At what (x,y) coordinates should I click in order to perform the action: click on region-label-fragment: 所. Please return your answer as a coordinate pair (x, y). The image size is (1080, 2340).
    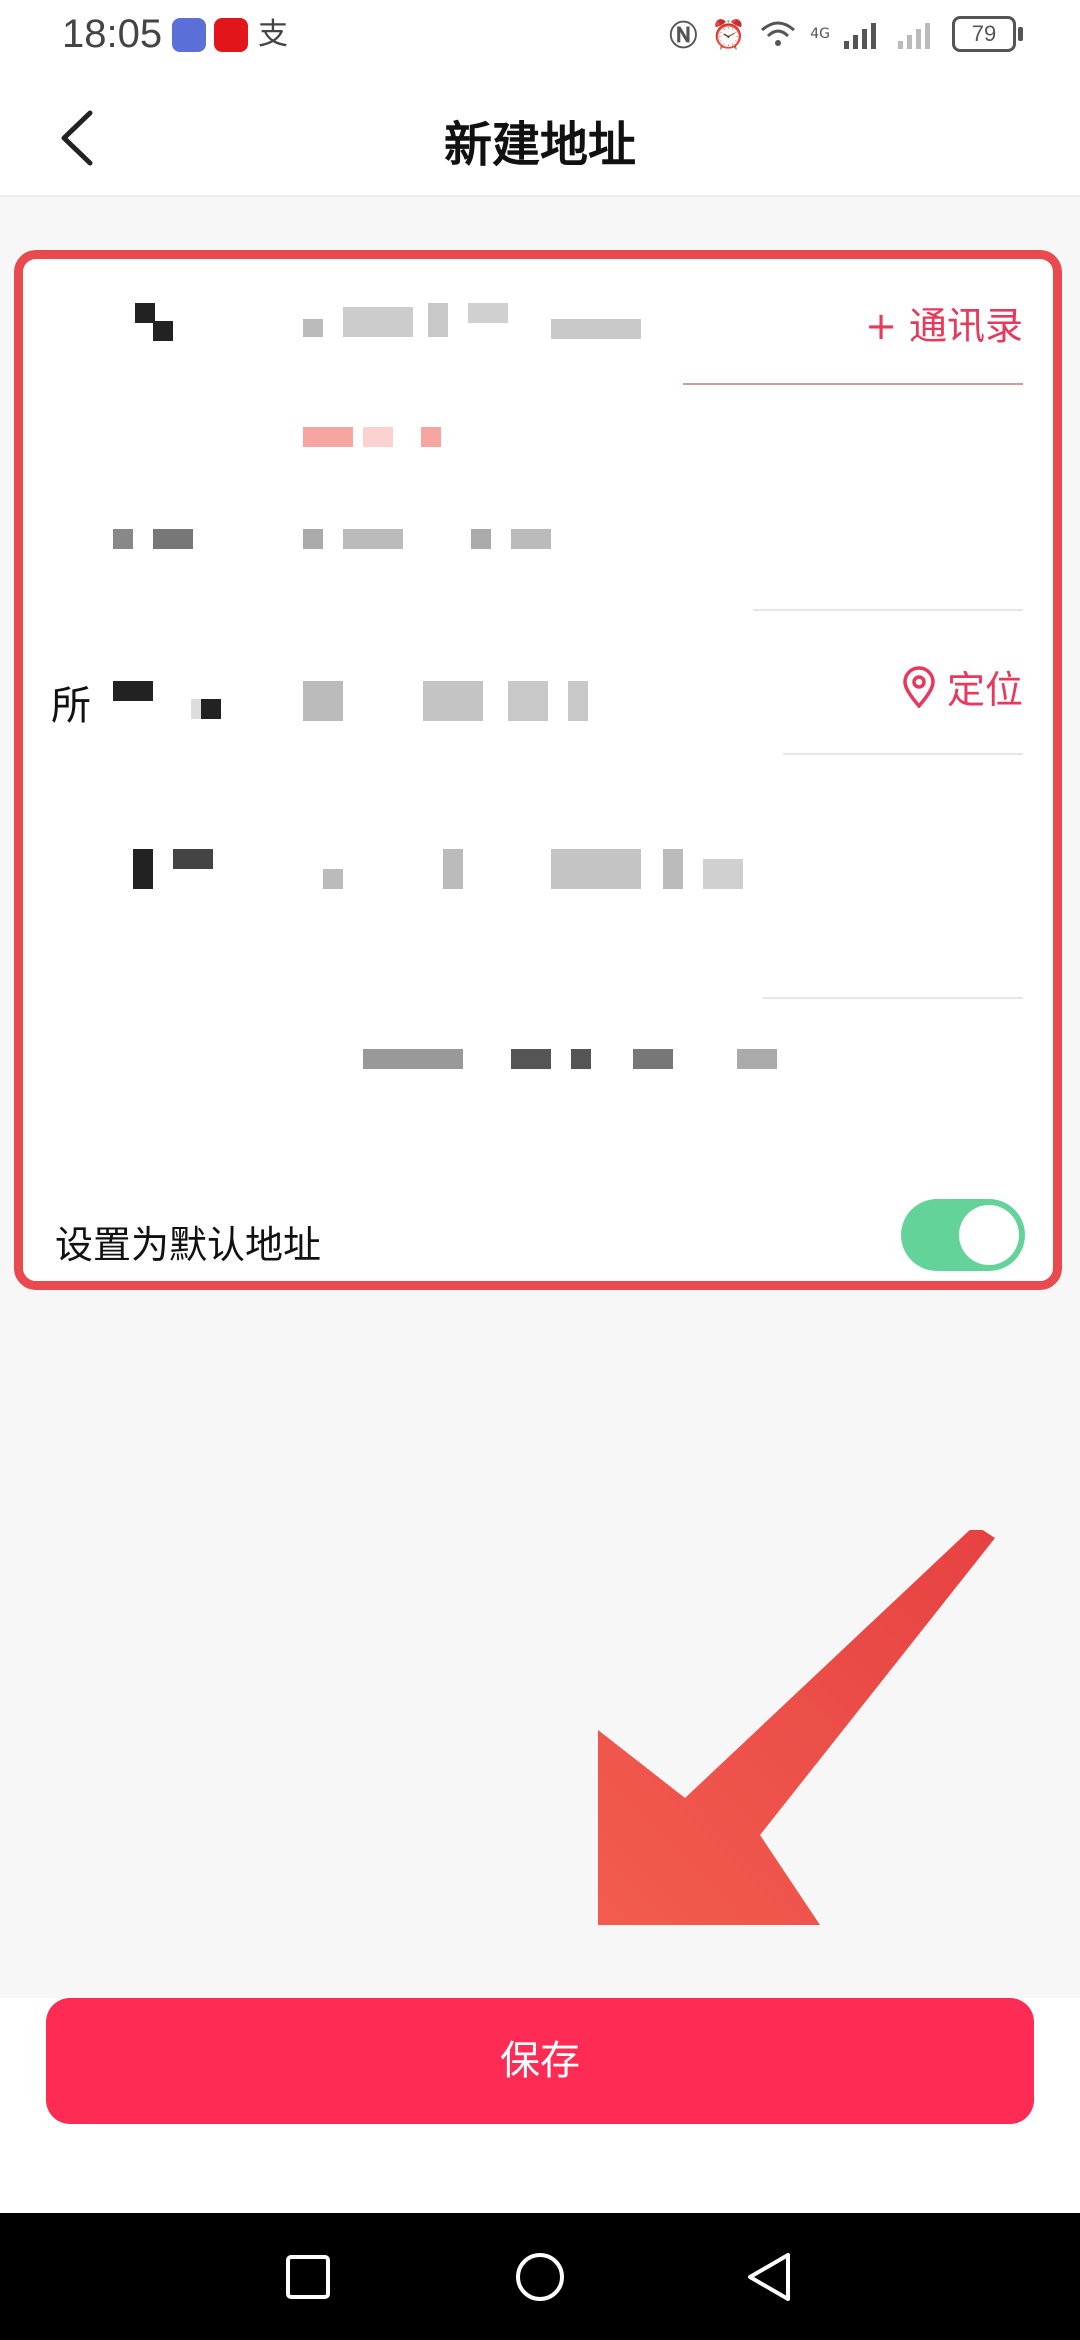
    Looking at the image, I should click on (71, 706).